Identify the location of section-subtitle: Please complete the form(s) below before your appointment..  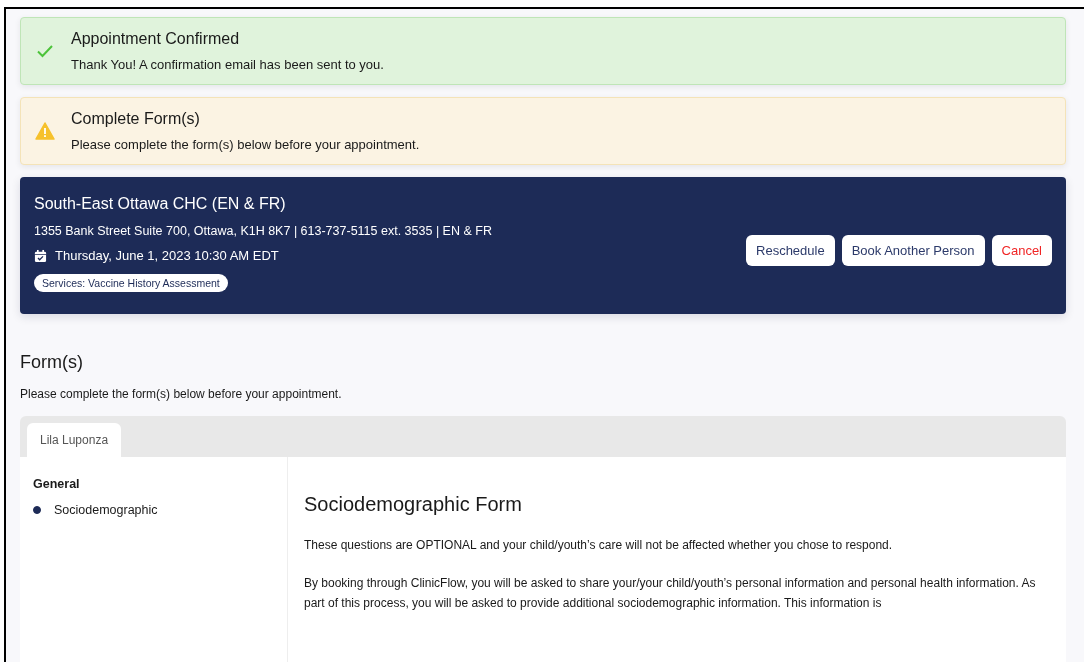
(181, 394).